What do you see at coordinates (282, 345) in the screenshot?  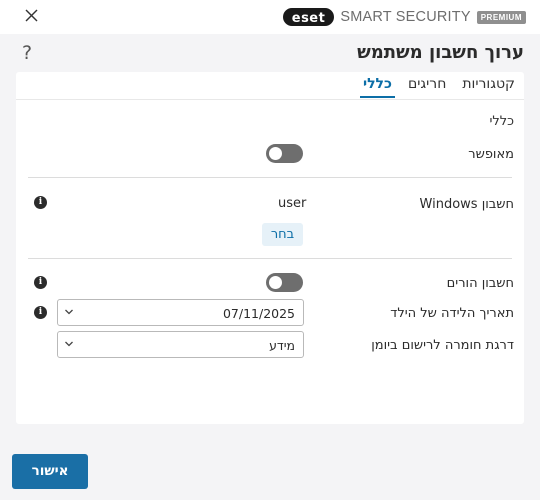 I see `log-severity-value: מידע` at bounding box center [282, 345].